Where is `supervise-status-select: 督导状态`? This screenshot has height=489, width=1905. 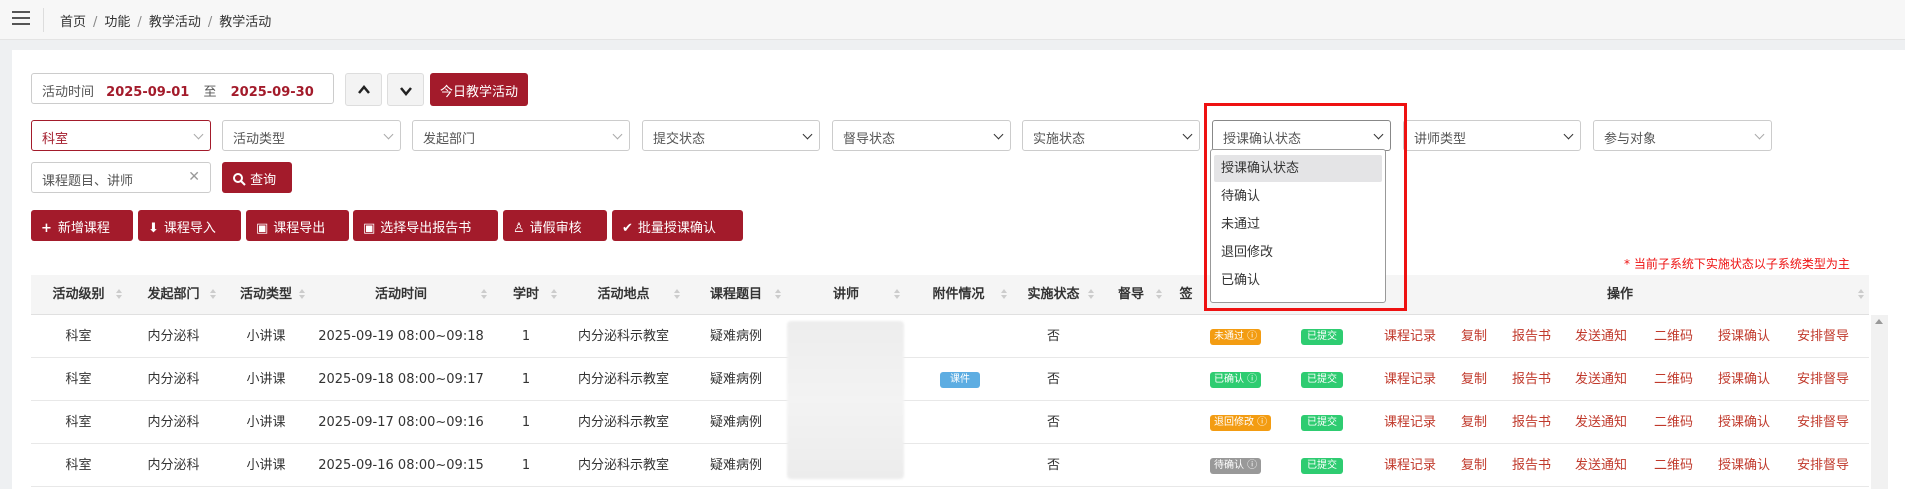 supervise-status-select: 督导状态 is located at coordinates (921, 135).